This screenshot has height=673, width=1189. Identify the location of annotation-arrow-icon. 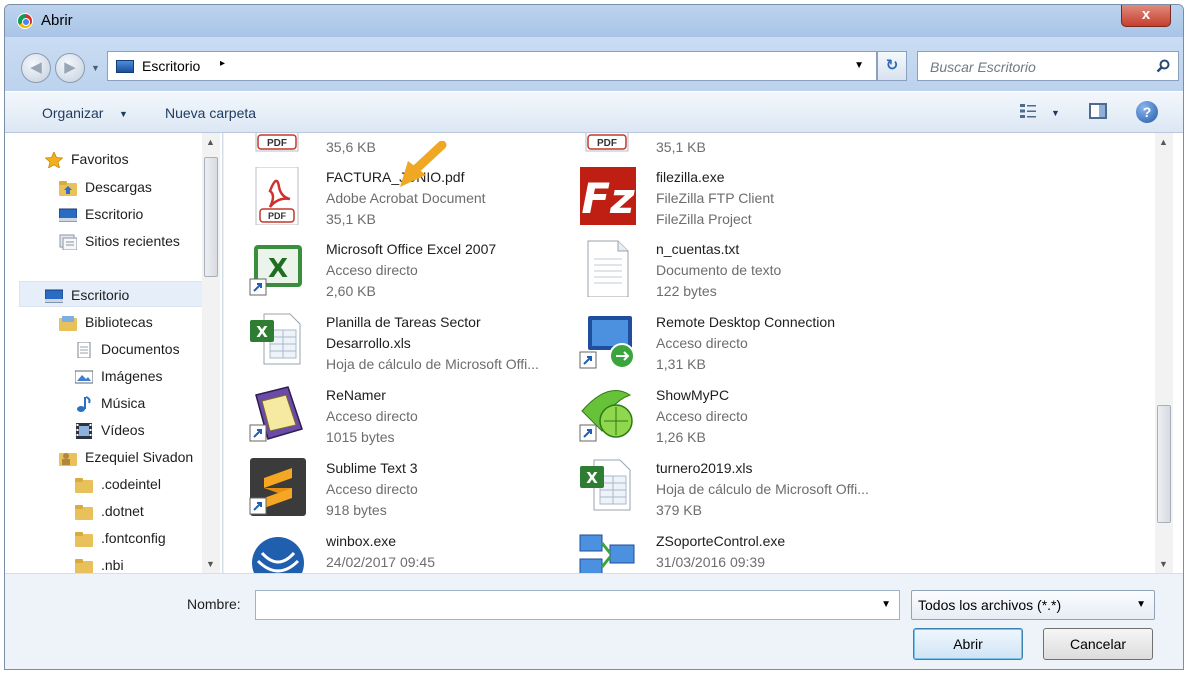
(423, 164).